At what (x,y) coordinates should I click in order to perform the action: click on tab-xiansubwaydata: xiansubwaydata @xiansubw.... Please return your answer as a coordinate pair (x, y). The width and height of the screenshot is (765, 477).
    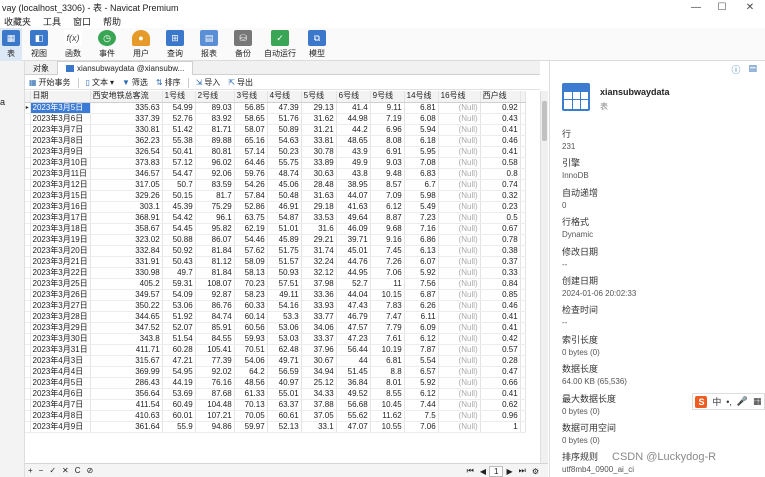
    Looking at the image, I should click on (125, 68).